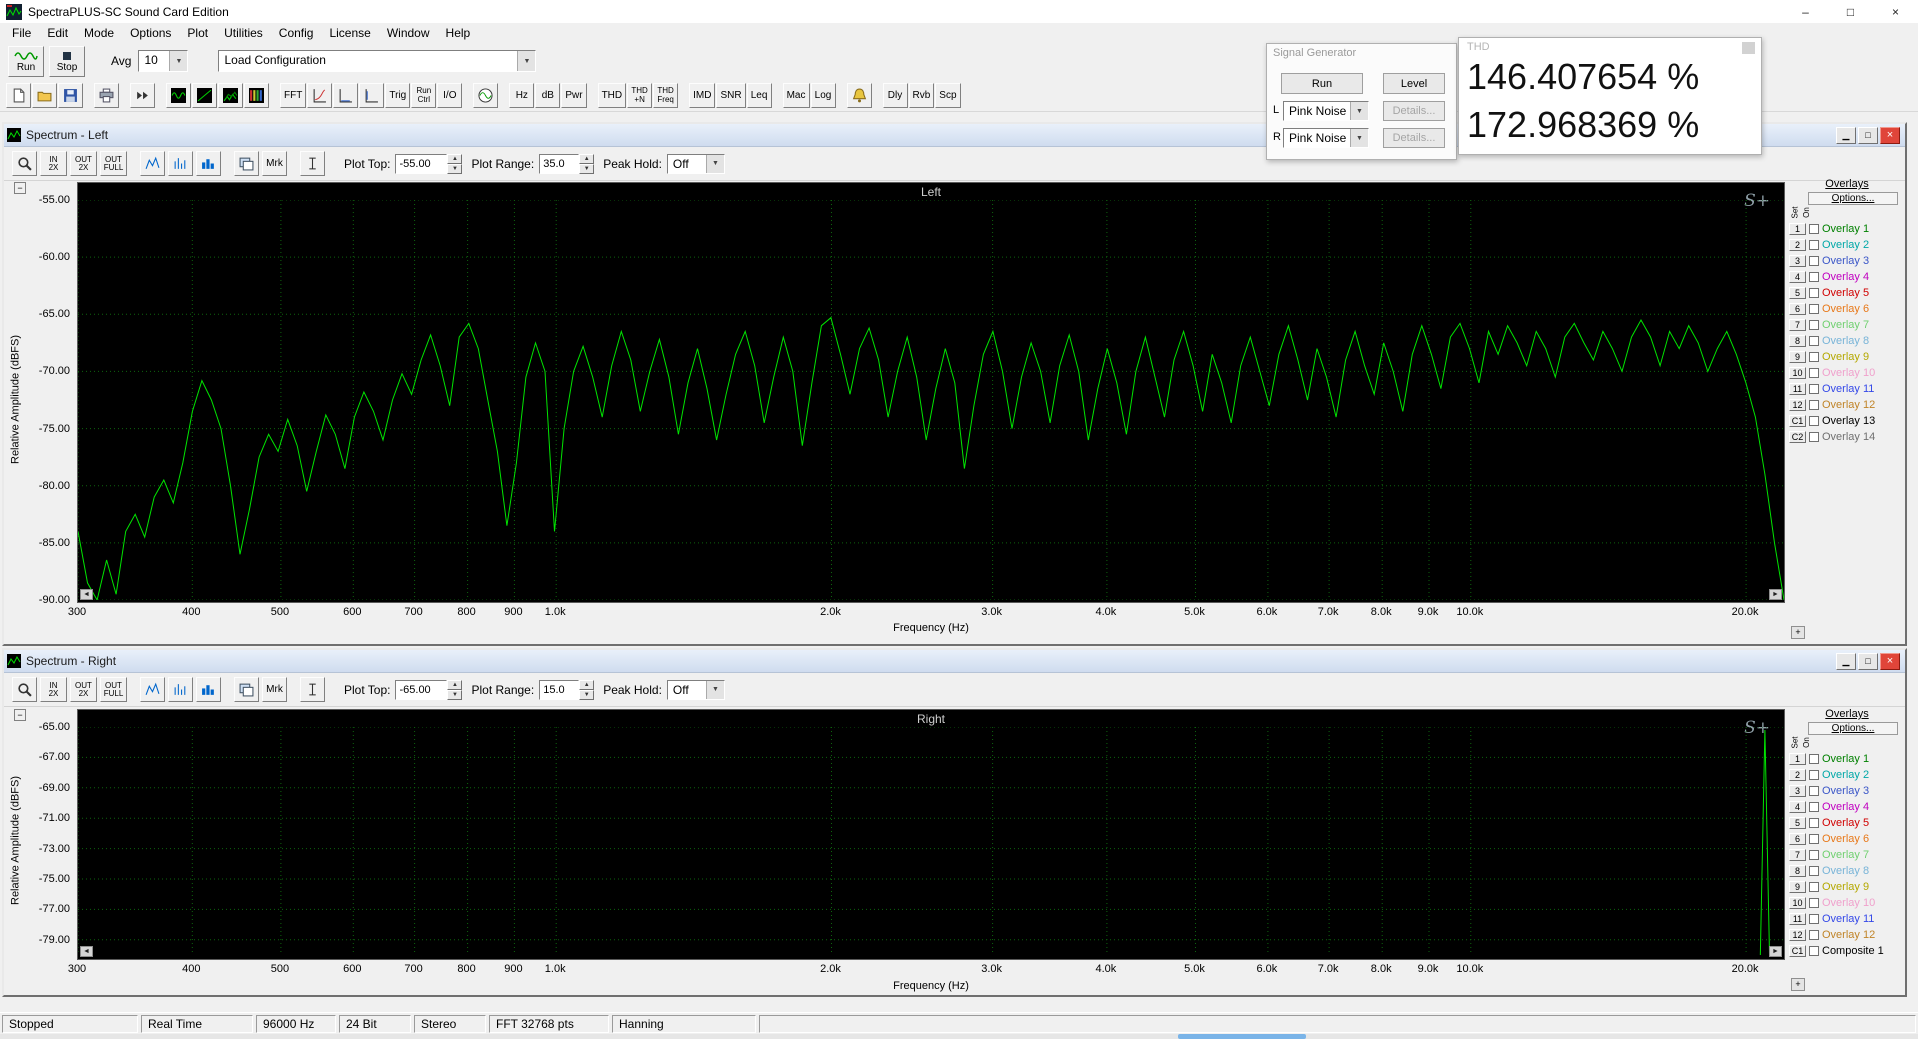 The width and height of the screenshot is (1918, 1039). What do you see at coordinates (408, 33) in the screenshot?
I see `menu-window: Window` at bounding box center [408, 33].